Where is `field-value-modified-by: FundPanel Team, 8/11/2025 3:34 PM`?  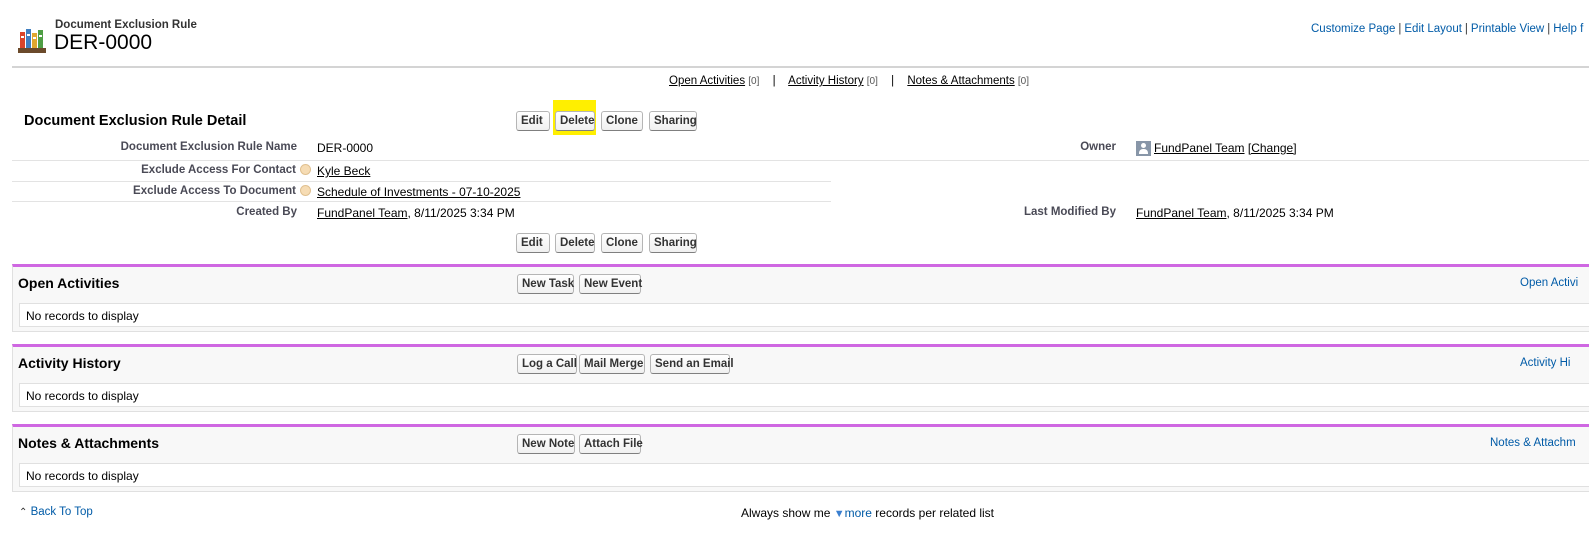 field-value-modified-by: FundPanel Team, 8/11/2025 3:34 PM is located at coordinates (1235, 213).